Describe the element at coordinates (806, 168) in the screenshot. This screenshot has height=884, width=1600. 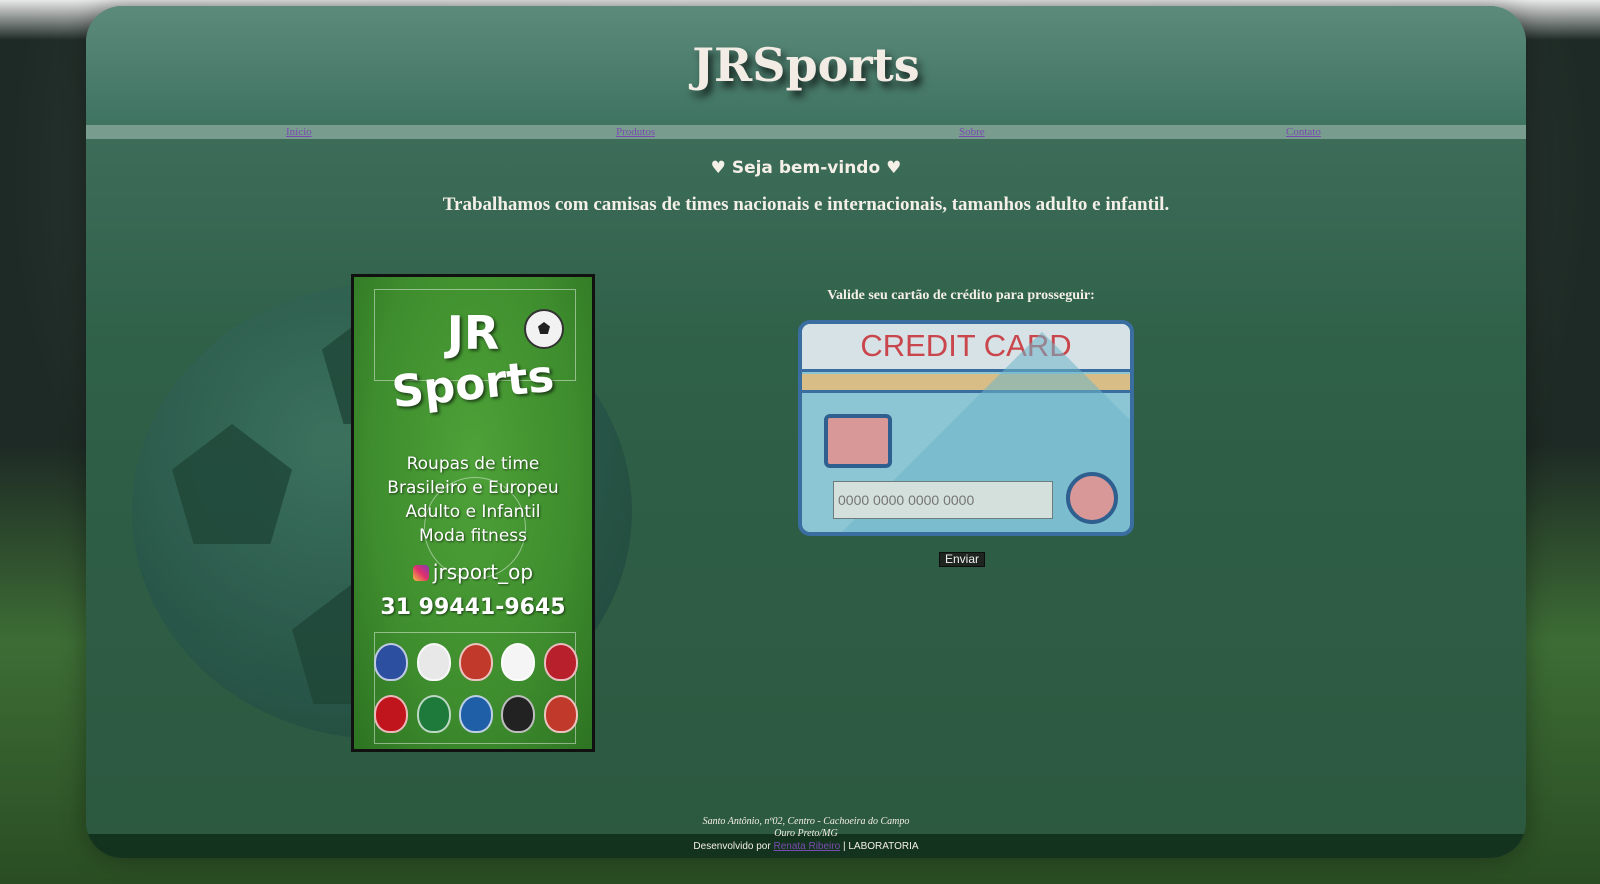
I see `welcome-heading: ♥ Seja bem-vindo ♥` at that location.